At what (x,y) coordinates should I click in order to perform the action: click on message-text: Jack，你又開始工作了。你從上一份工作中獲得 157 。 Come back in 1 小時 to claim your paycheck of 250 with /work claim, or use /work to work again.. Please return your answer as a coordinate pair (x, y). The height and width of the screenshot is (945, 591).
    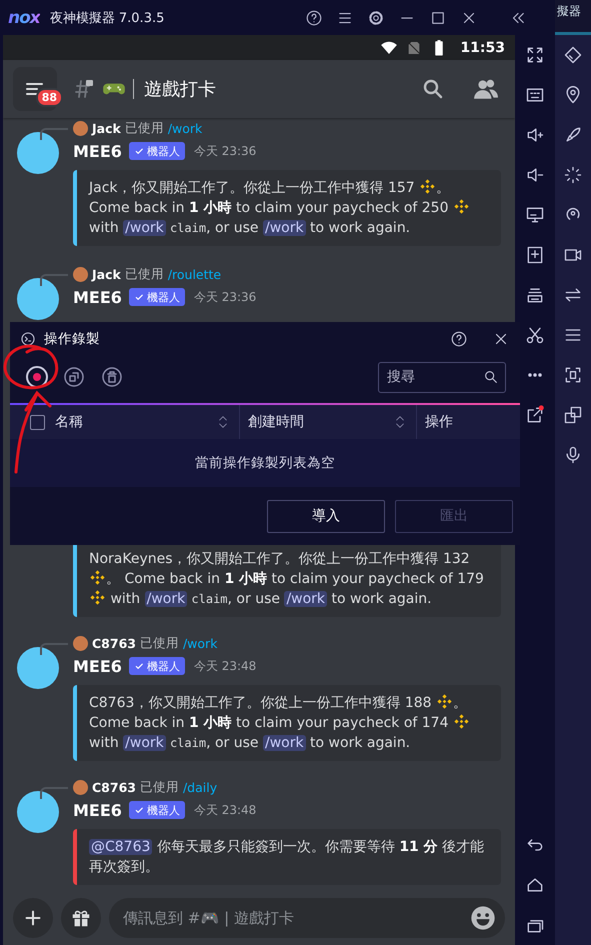
    Looking at the image, I should click on (289, 208).